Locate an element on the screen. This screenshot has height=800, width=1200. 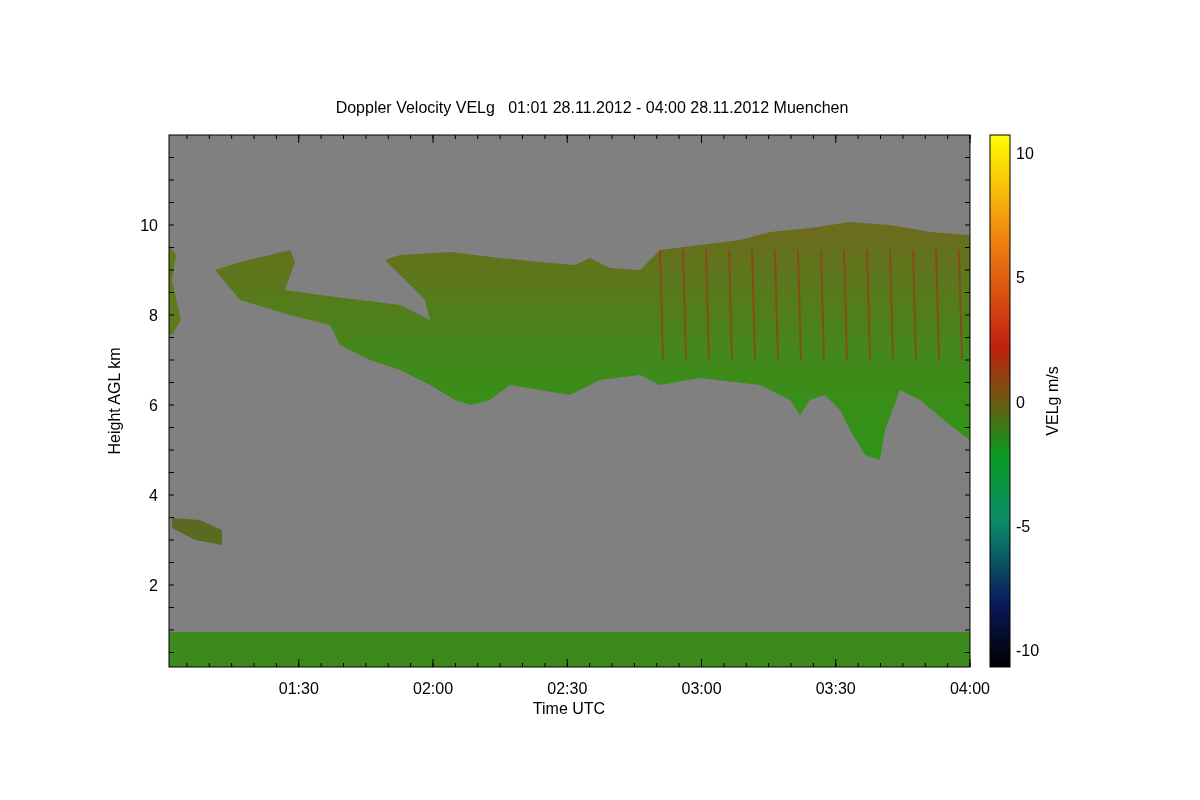
x-tick-label: 04:00 is located at coordinates (970, 688).